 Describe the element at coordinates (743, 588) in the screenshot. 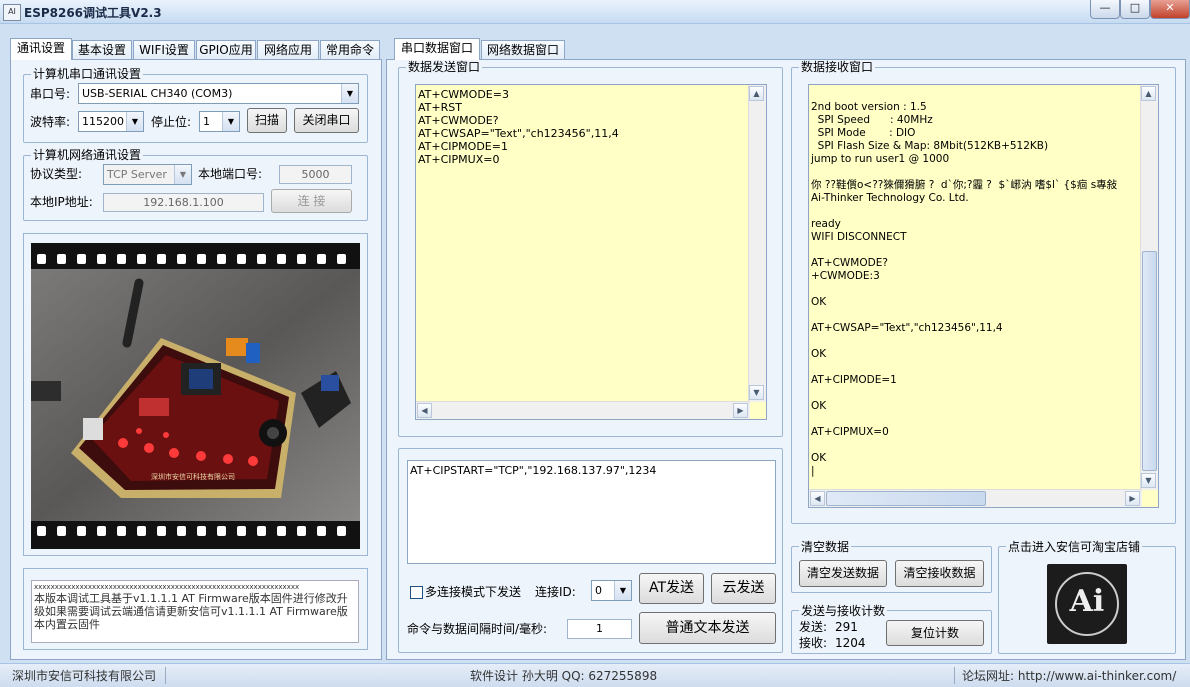

I see `cloud-send-button: 云发送` at that location.